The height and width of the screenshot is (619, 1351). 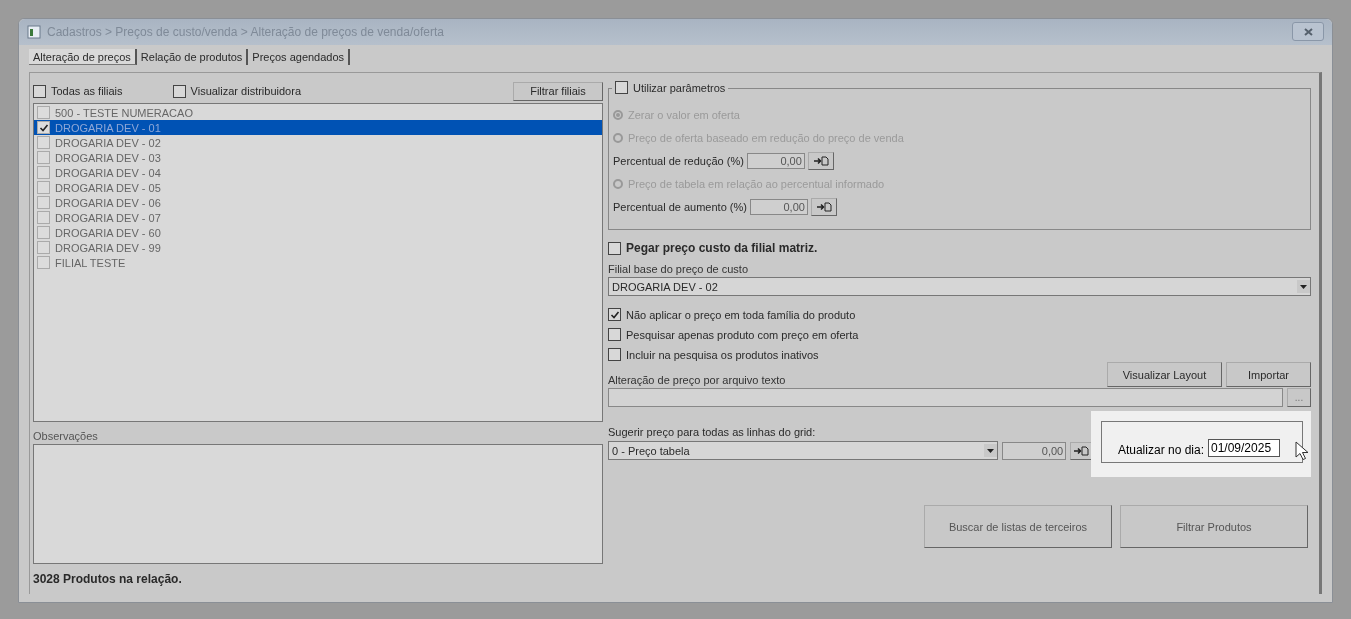 What do you see at coordinates (83, 56) in the screenshot?
I see `tab: Alteração de preços` at bounding box center [83, 56].